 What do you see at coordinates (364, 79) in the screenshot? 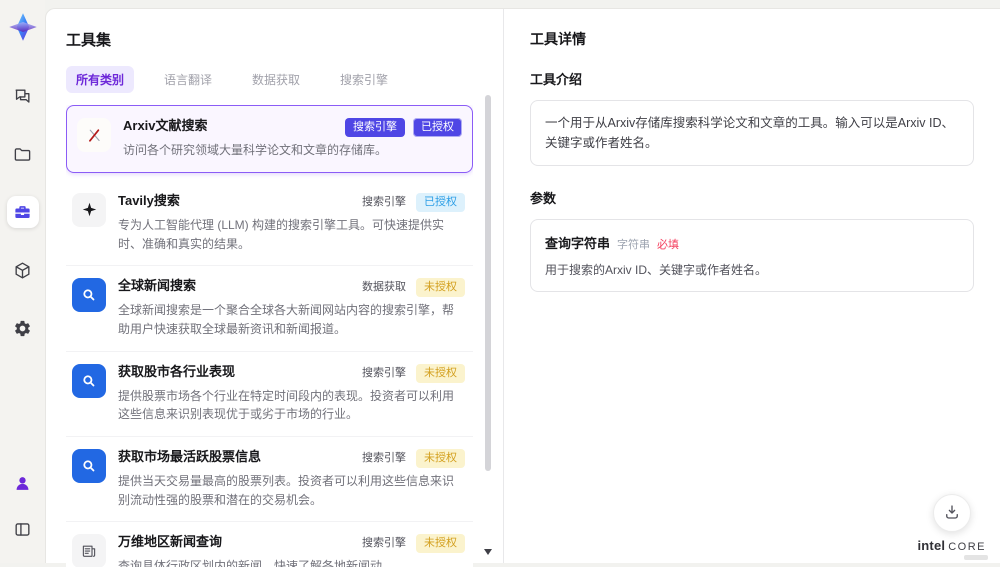
I see `category-tab: 搜索引擎` at bounding box center [364, 79].